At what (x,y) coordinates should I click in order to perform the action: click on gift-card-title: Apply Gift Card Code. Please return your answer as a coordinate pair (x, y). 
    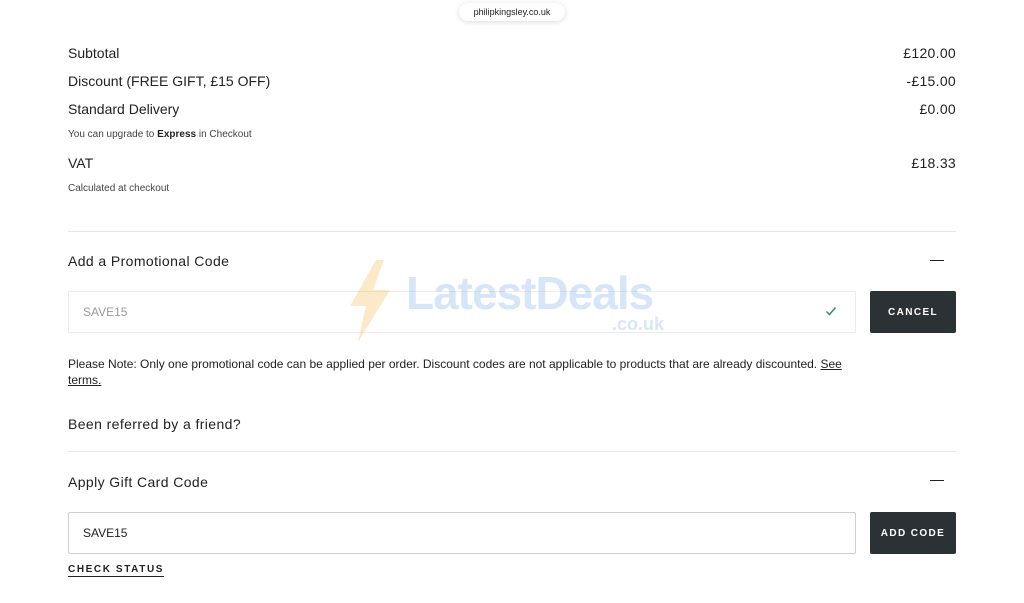
    Looking at the image, I should click on (138, 482).